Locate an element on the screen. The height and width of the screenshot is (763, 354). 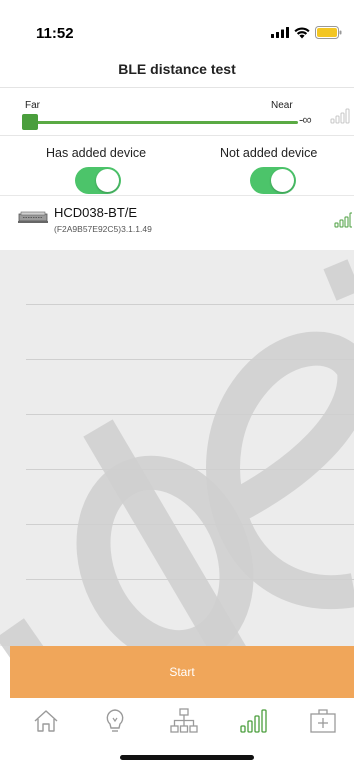
device-name: HCD038-BT/E is located at coordinates (96, 212).